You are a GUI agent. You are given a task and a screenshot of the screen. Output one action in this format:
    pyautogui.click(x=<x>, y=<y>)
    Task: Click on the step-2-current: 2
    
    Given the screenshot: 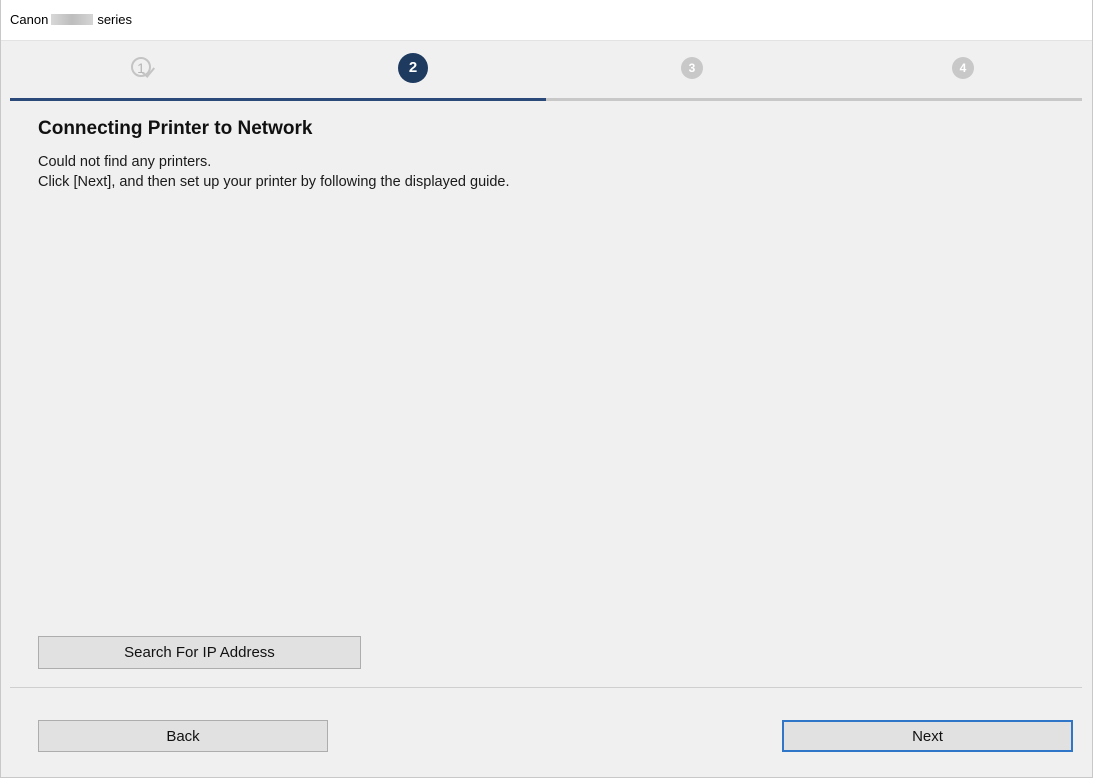 What is the action you would take?
    pyautogui.click(x=413, y=68)
    